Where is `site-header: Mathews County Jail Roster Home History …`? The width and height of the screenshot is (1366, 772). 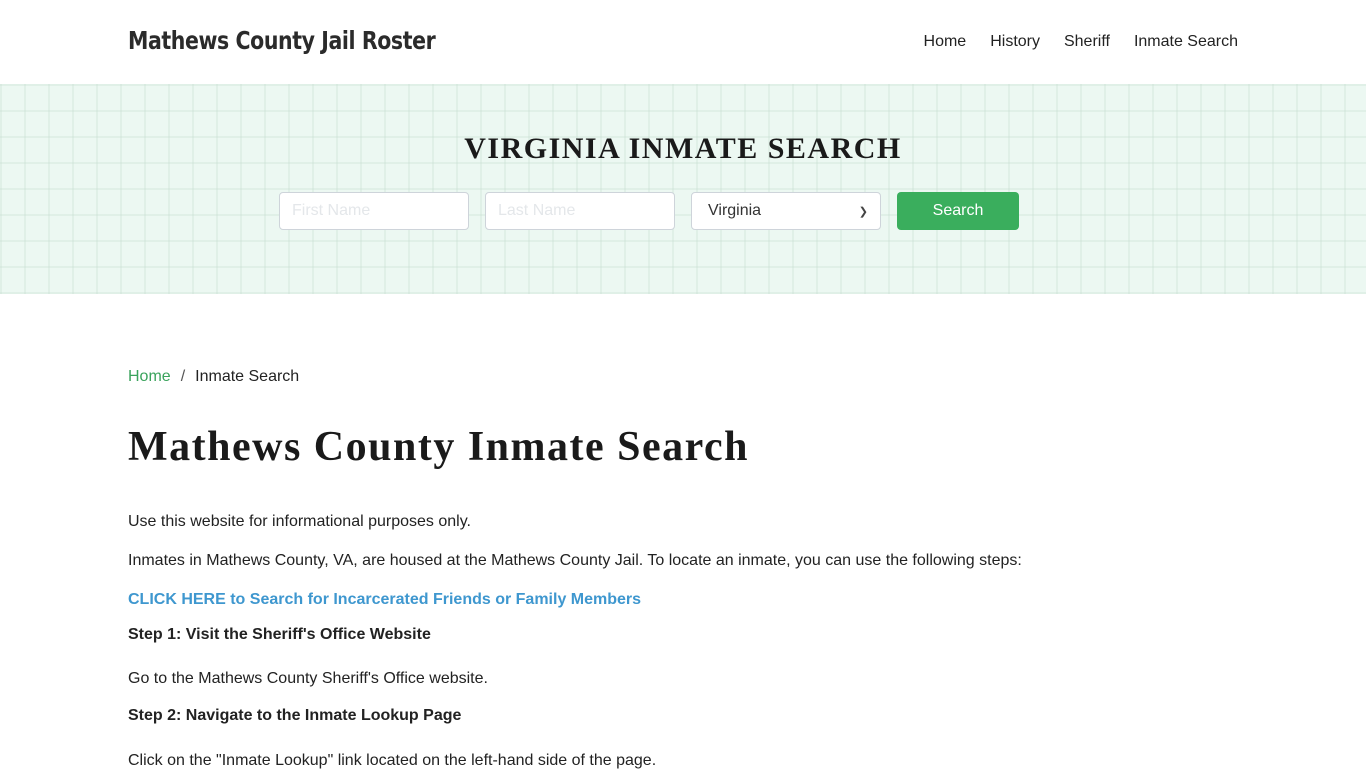 site-header: Mathews County Jail Roster Home History … is located at coordinates (683, 42).